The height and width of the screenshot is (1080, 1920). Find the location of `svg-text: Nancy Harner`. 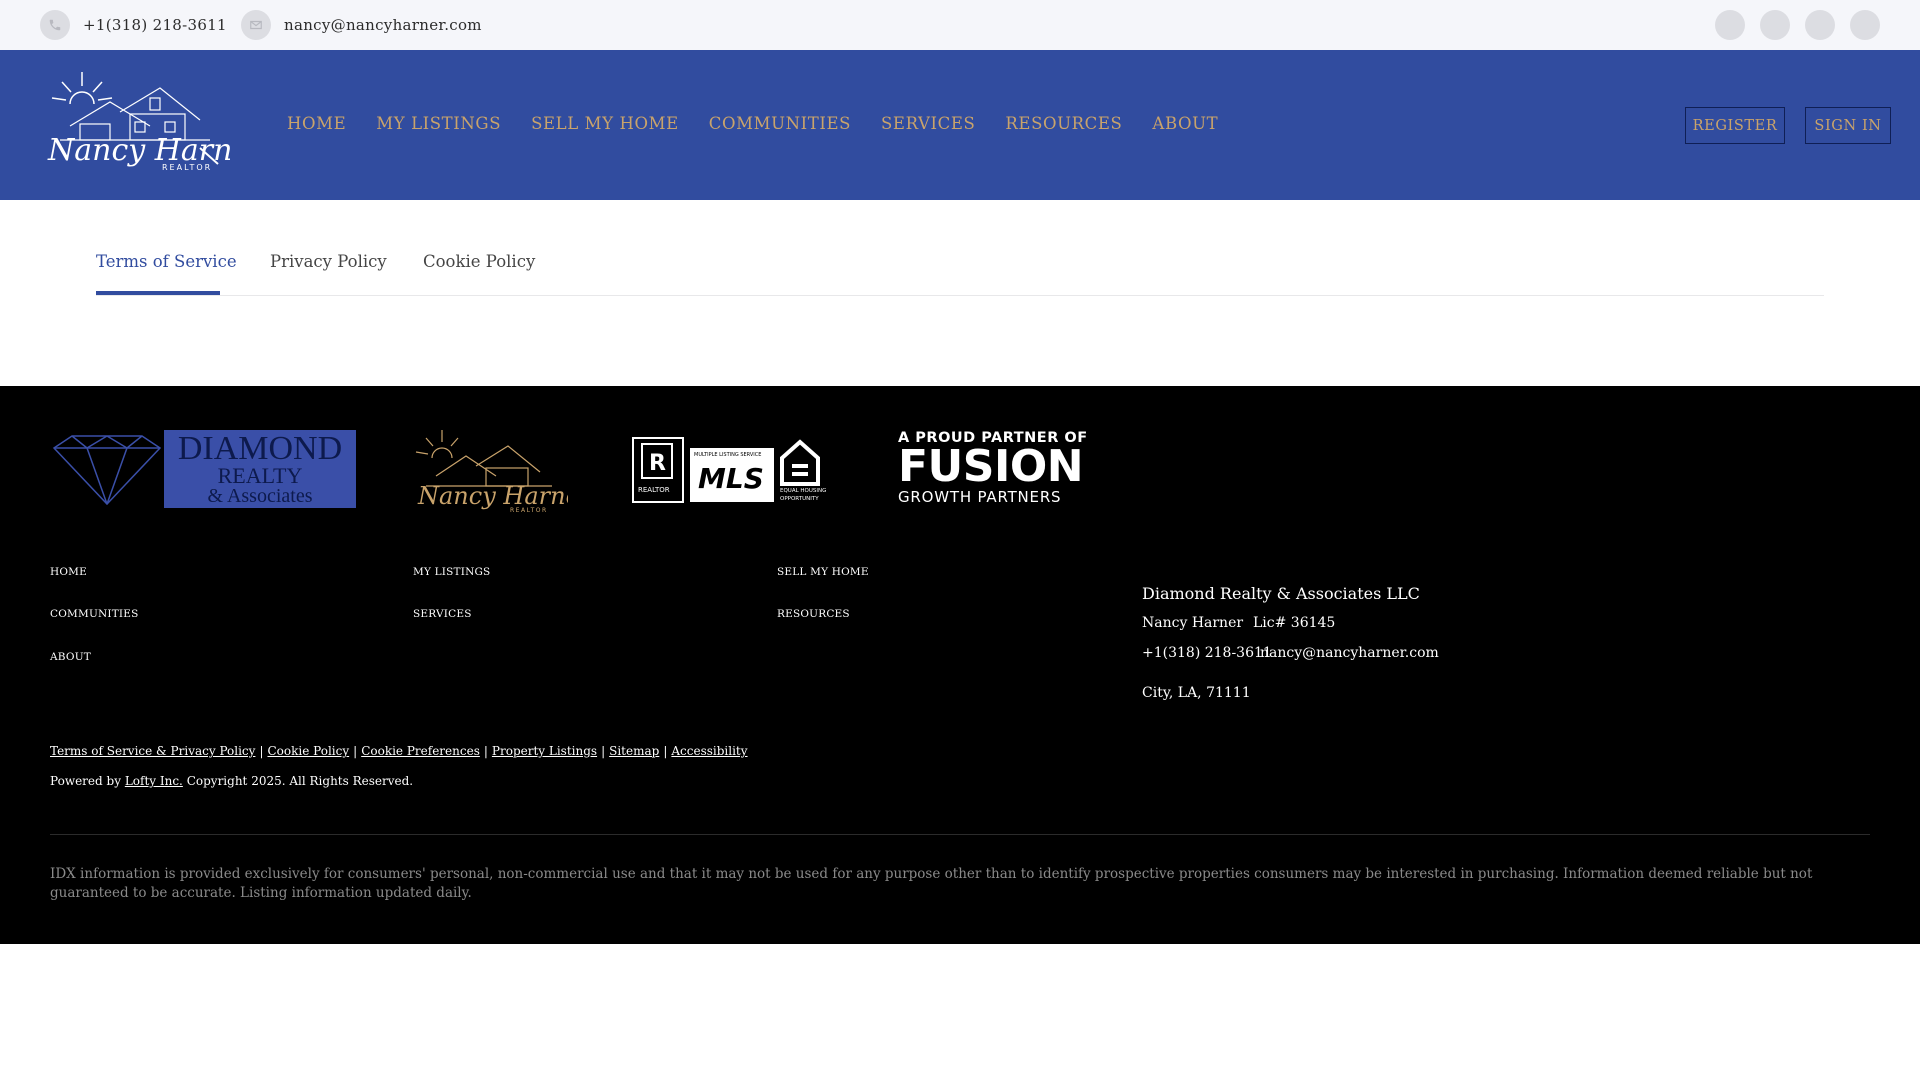

svg-text: Nancy Harner is located at coordinates (492, 496).